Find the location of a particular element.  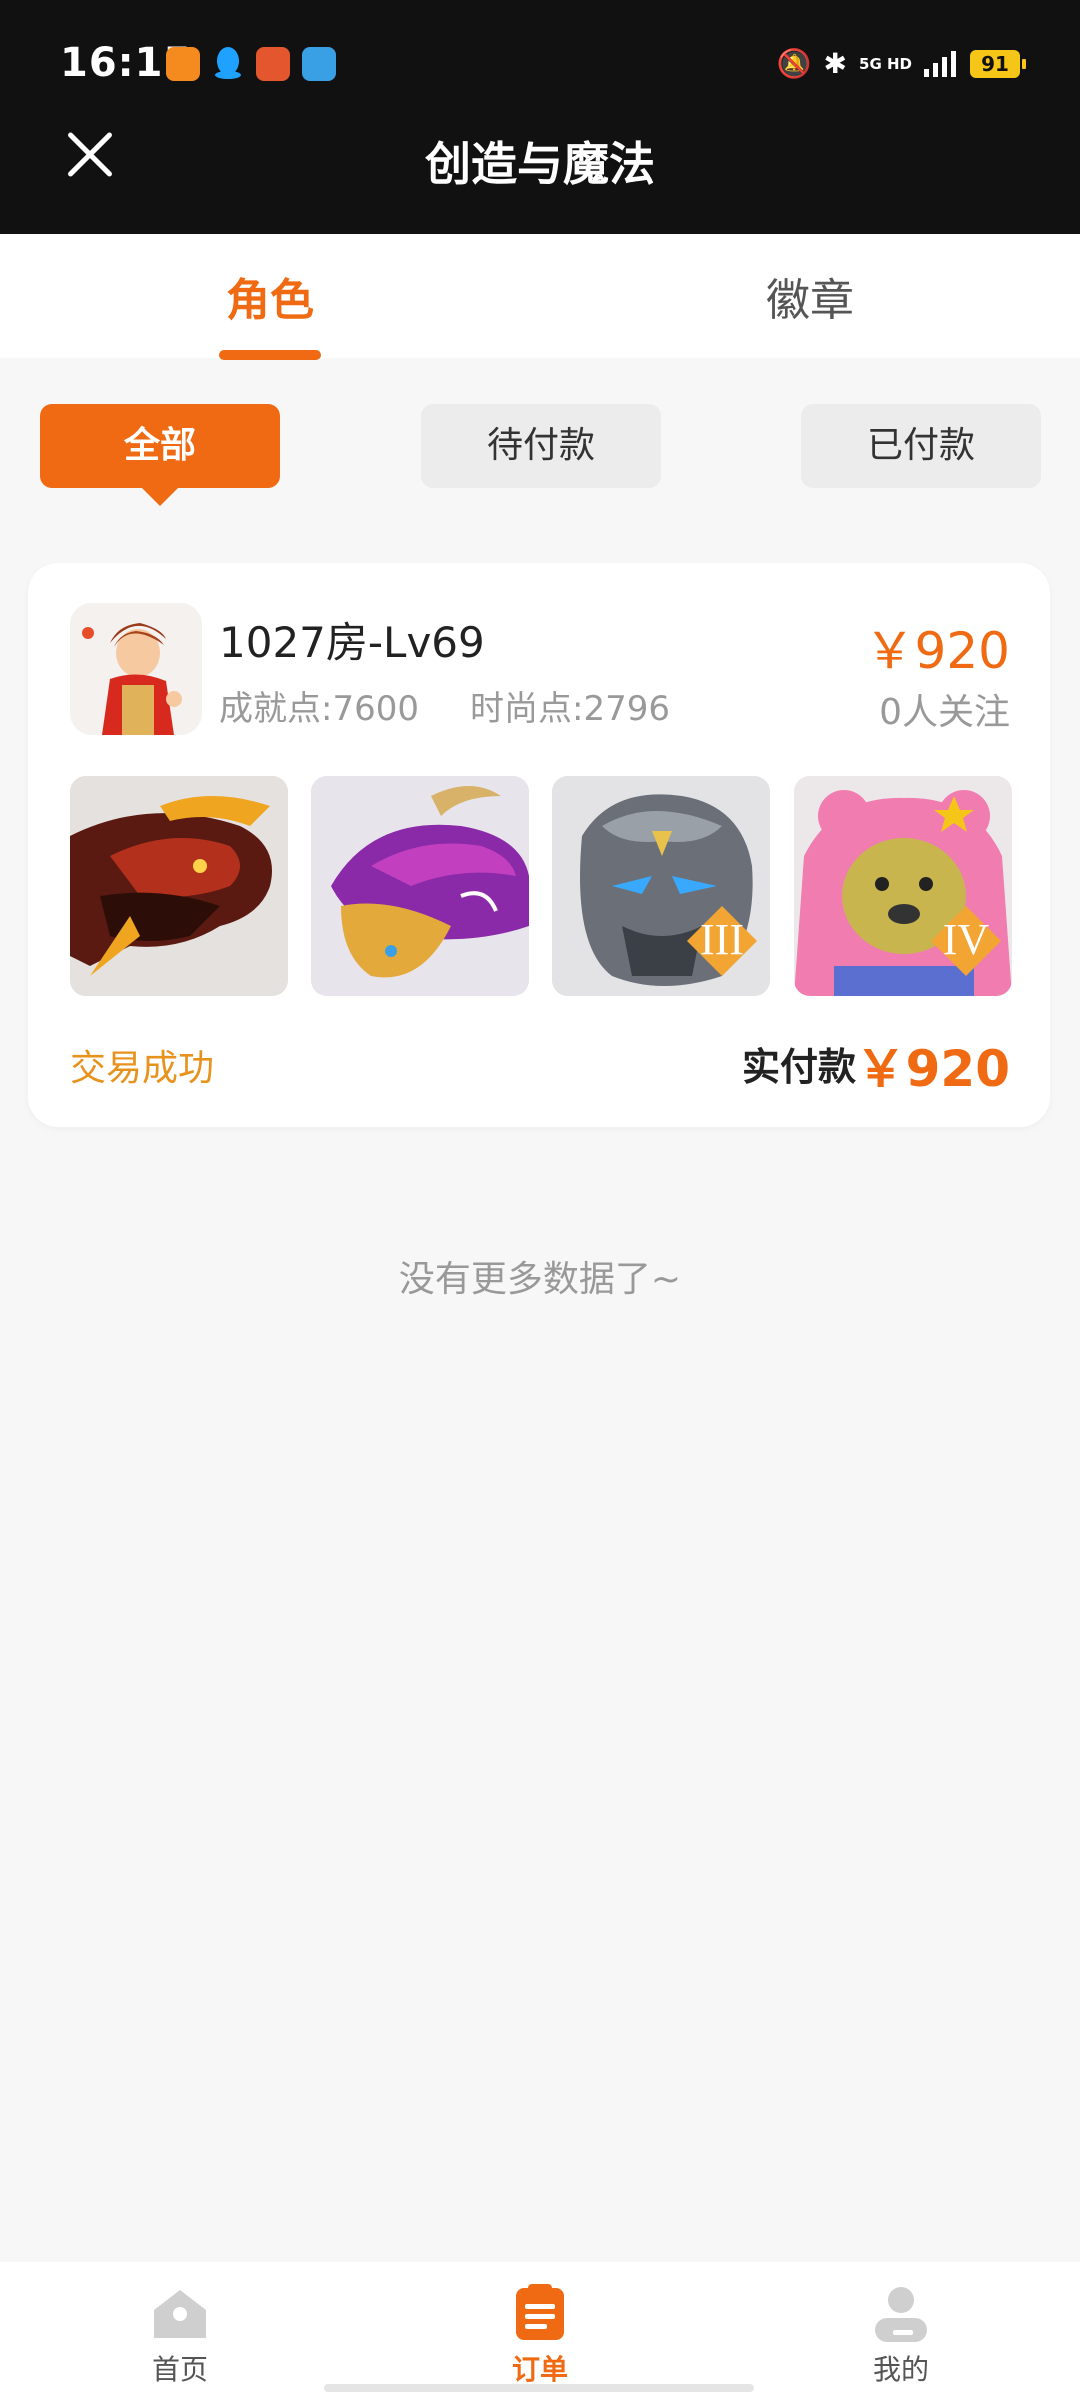

orders-icon is located at coordinates (540, 2312).